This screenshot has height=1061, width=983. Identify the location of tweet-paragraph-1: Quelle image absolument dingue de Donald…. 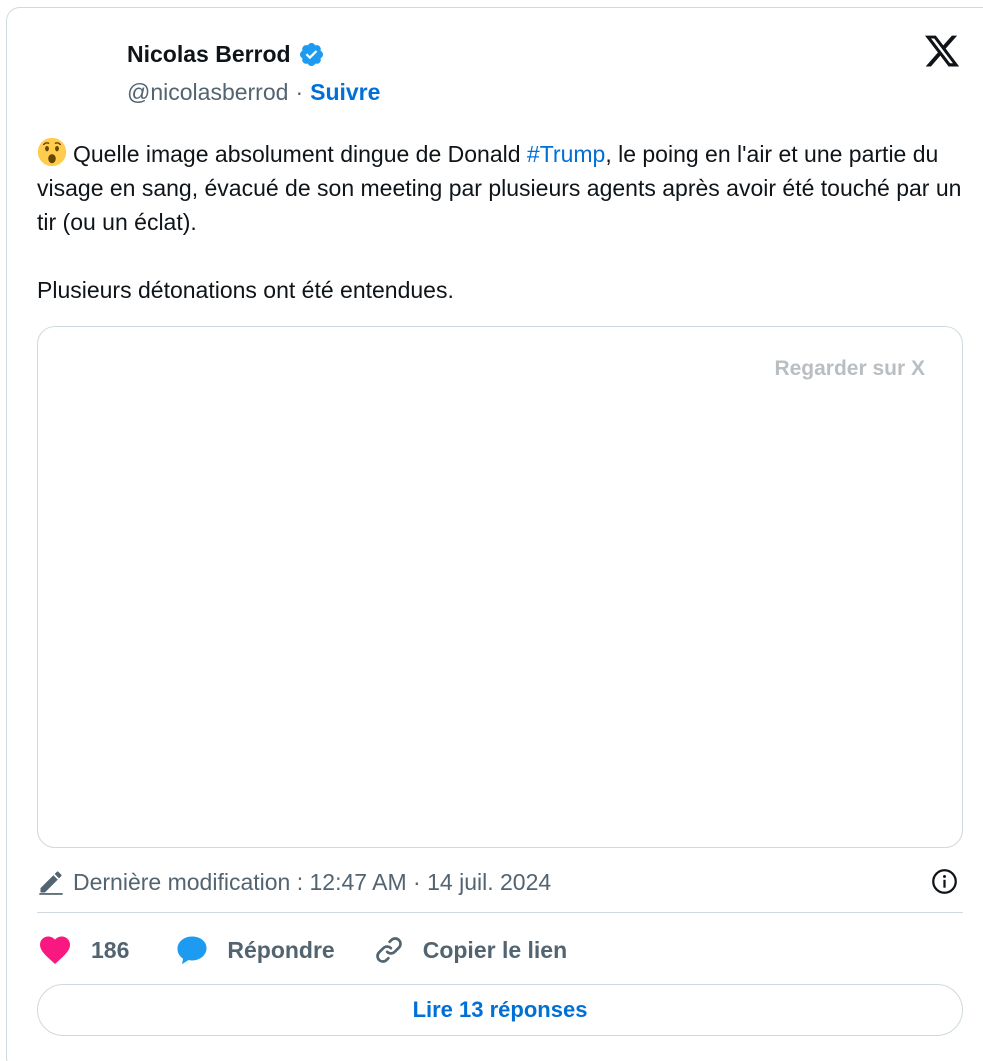
(502, 188).